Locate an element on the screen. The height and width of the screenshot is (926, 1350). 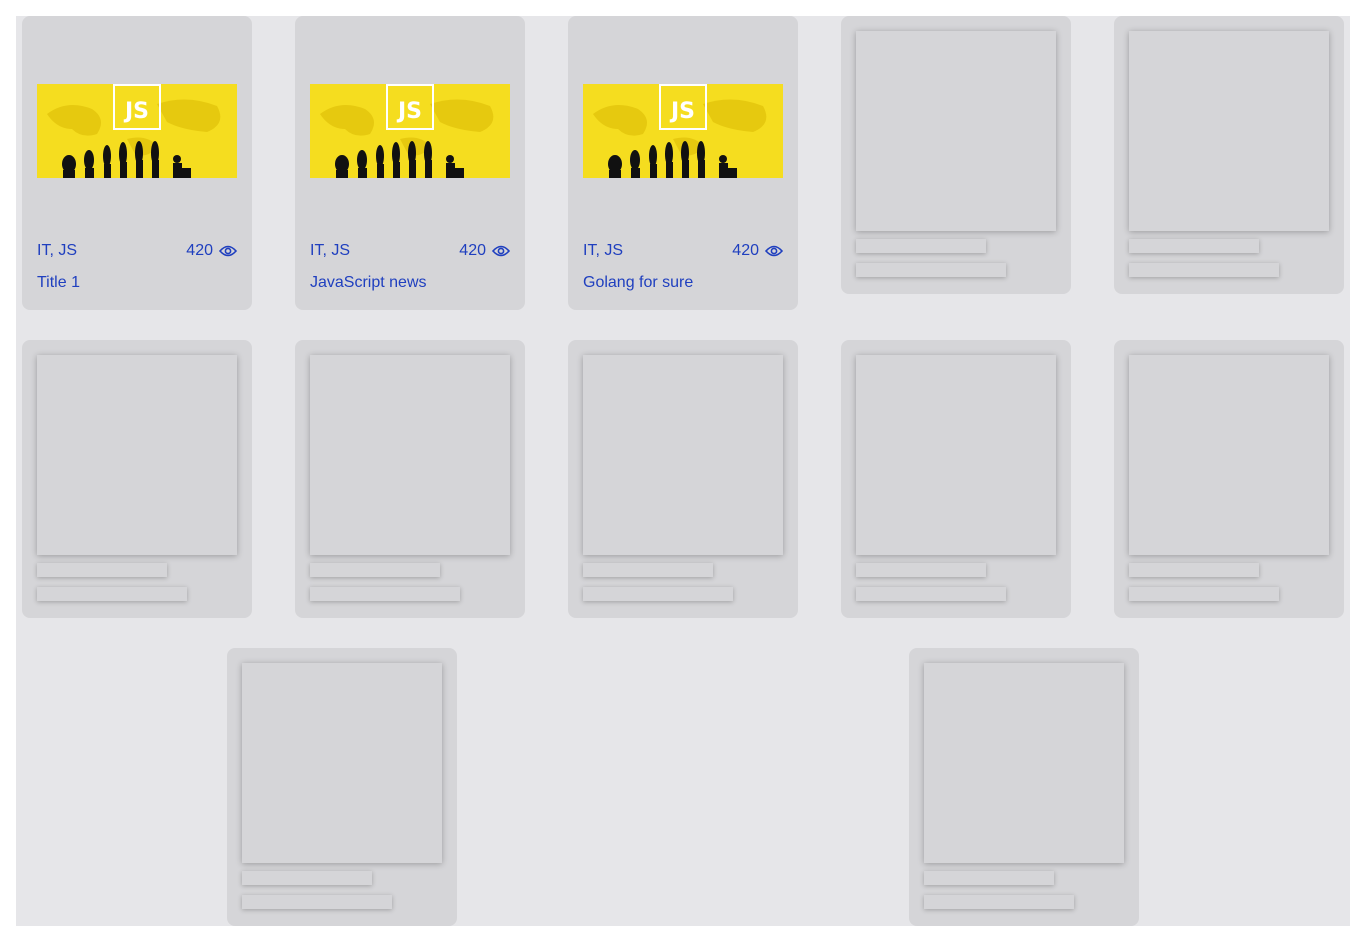
article-card: JS IT, JS 420 Title 1 is located at coordinates (137, 163).